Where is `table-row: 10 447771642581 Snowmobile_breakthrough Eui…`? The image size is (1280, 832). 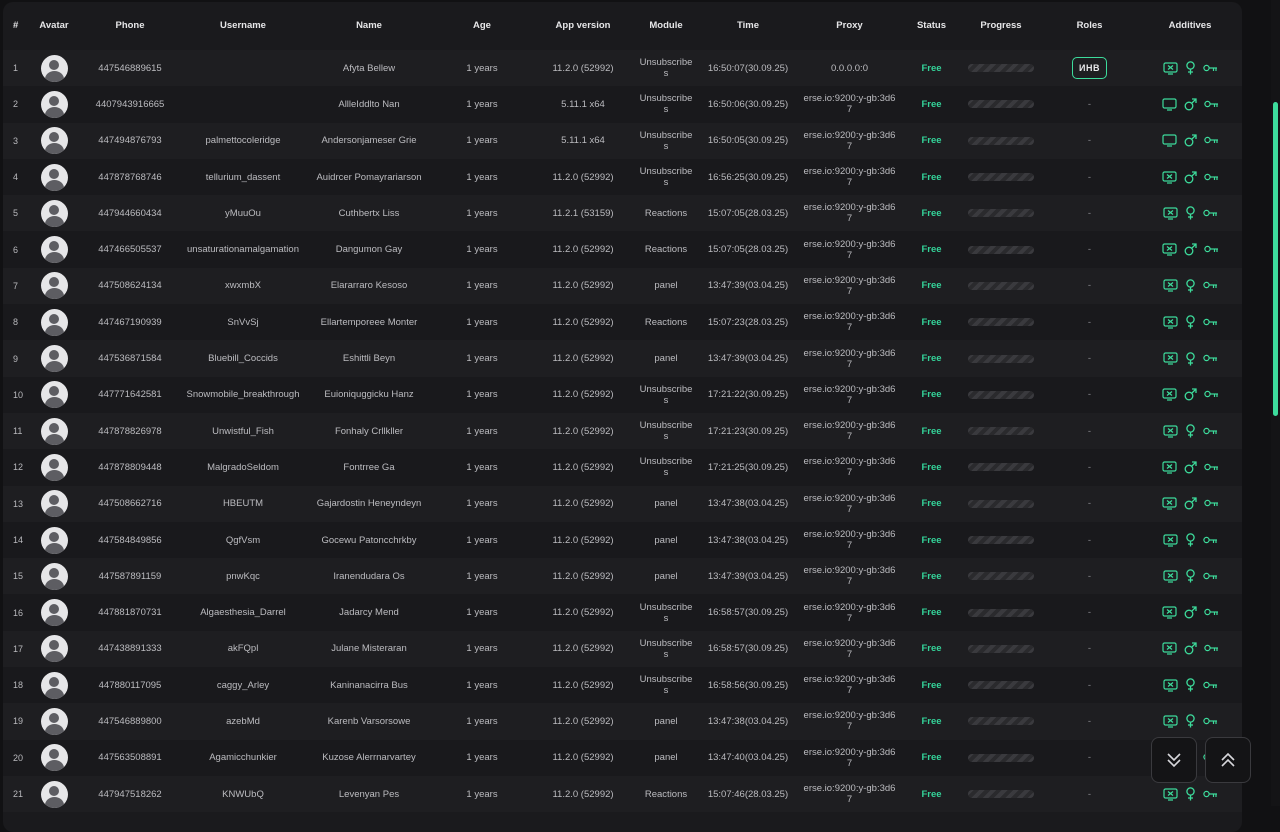 table-row: 10 447771642581 Snowmobile_breakthrough Eui… is located at coordinates (622, 394).